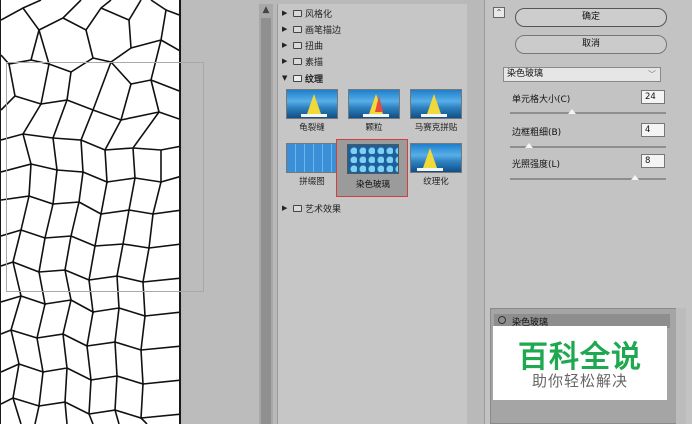 Image resolution: width=692 pixels, height=424 pixels. What do you see at coordinates (314, 46) in the screenshot?
I see `folder-label: 扭曲` at bounding box center [314, 46].